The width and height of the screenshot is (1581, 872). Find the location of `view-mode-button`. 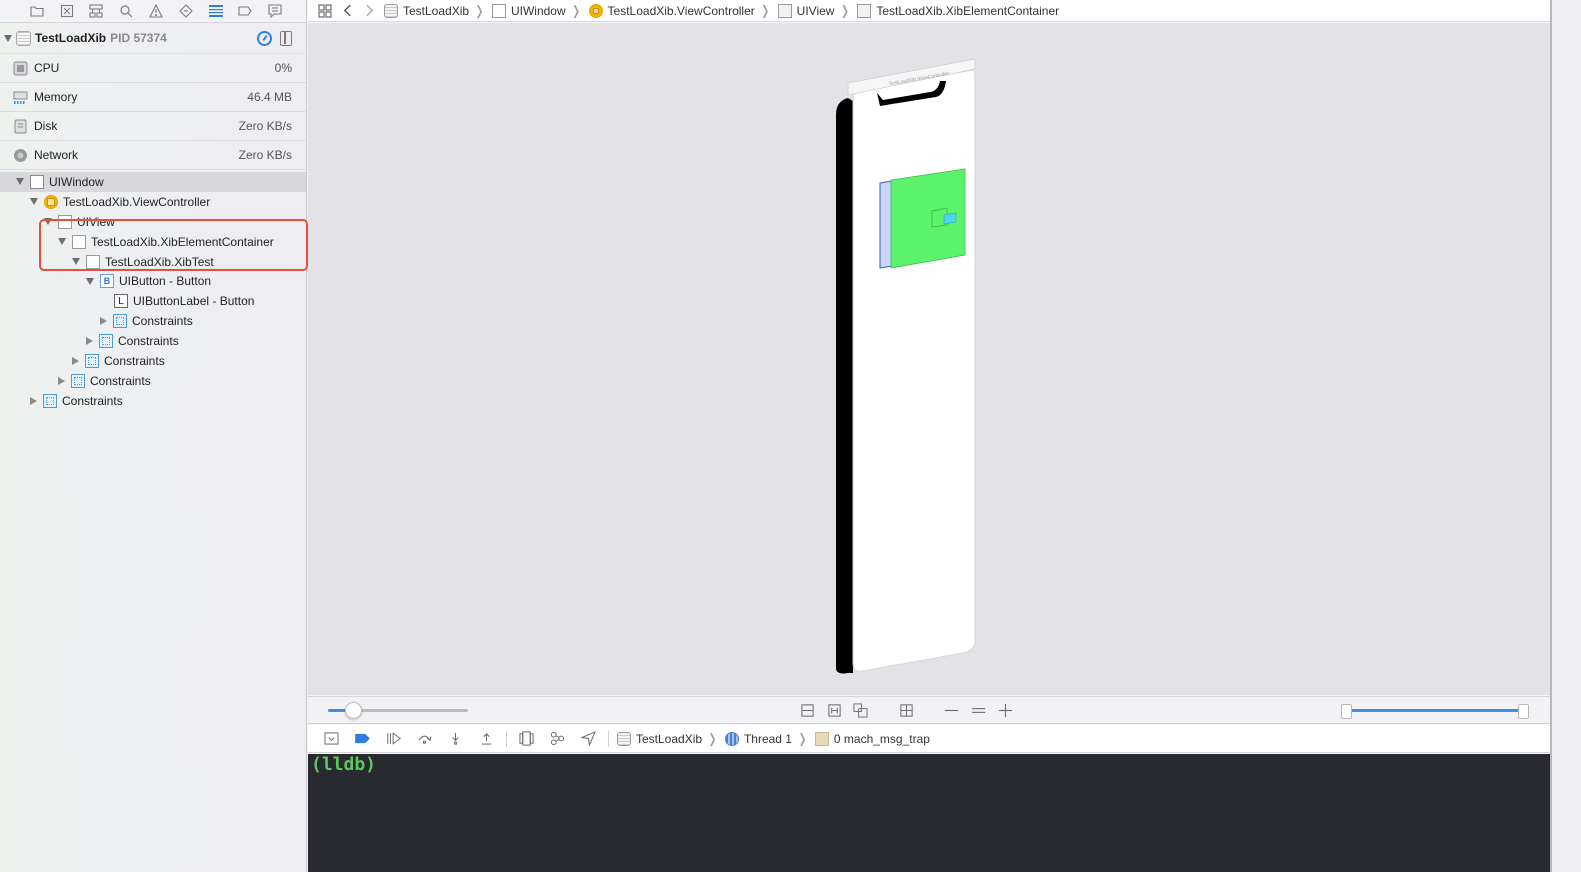

view-mode-button is located at coordinates (860, 710).